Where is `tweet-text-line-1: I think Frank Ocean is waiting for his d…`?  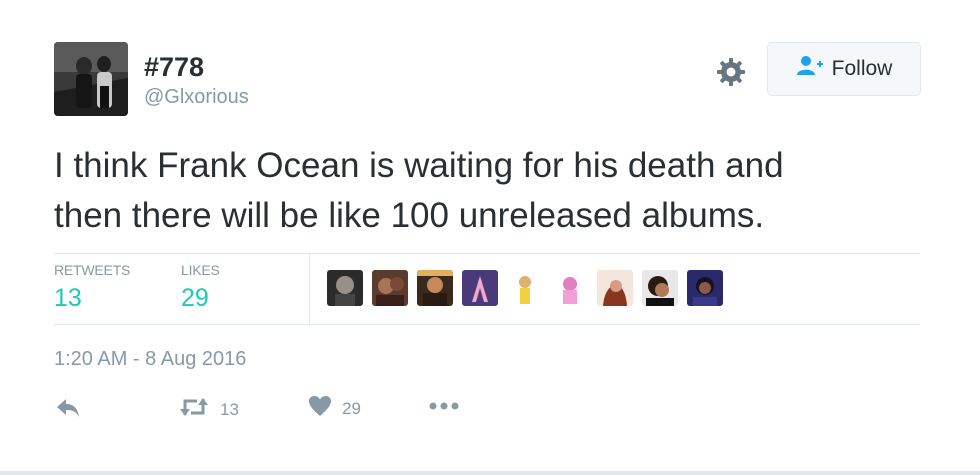
tweet-text-line-1: I think Frank Ocean is waiting for his d… is located at coordinates (419, 165).